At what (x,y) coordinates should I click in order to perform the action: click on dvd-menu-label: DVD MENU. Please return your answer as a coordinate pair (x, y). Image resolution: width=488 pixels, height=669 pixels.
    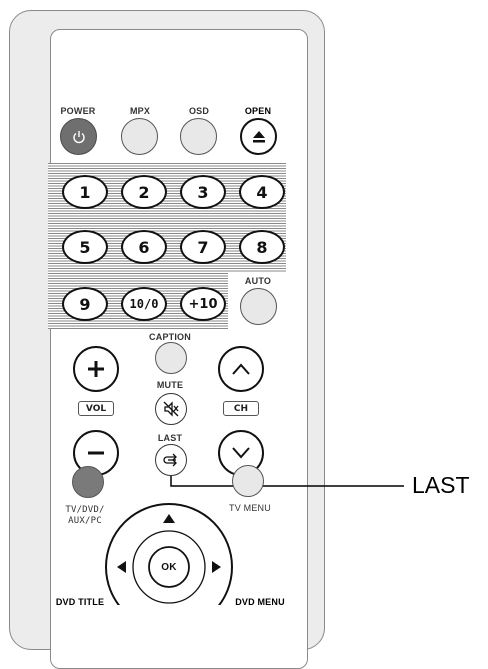
    Looking at the image, I should click on (260, 602).